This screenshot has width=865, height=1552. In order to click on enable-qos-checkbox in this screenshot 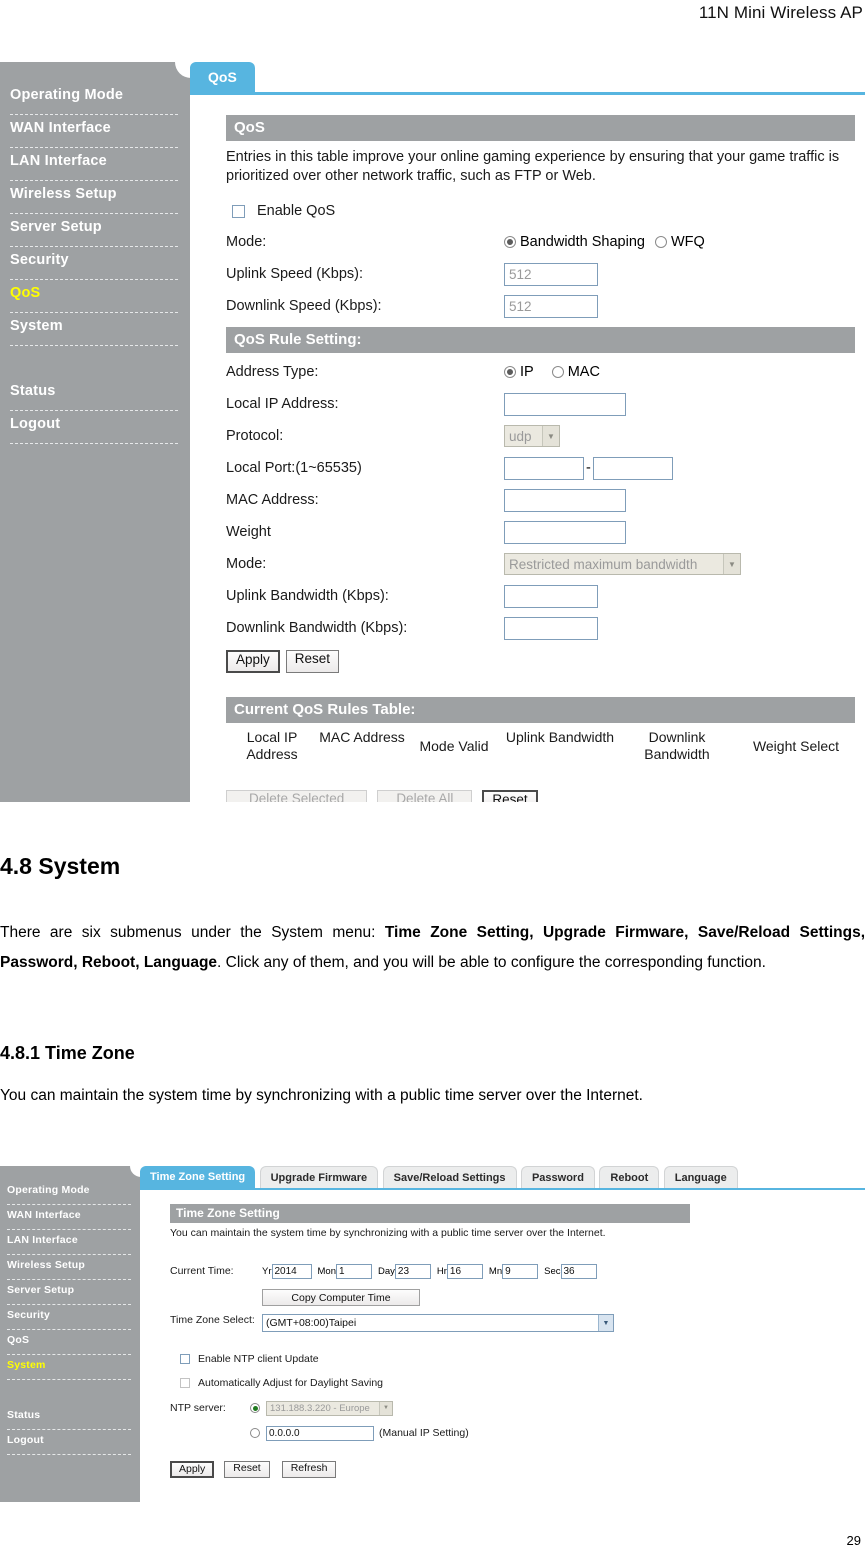, I will do `click(238, 211)`.